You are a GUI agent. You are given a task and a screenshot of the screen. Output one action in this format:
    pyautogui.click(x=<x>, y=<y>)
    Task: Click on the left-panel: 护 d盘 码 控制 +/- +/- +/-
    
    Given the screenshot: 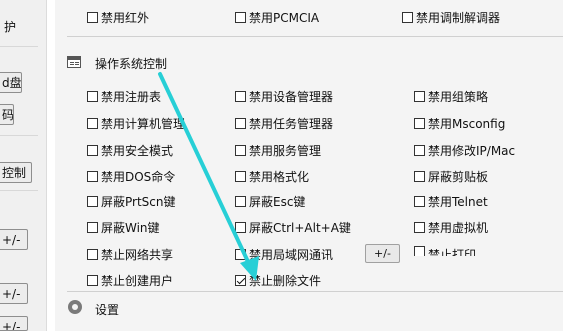 What is the action you would take?
    pyautogui.click(x=23, y=165)
    